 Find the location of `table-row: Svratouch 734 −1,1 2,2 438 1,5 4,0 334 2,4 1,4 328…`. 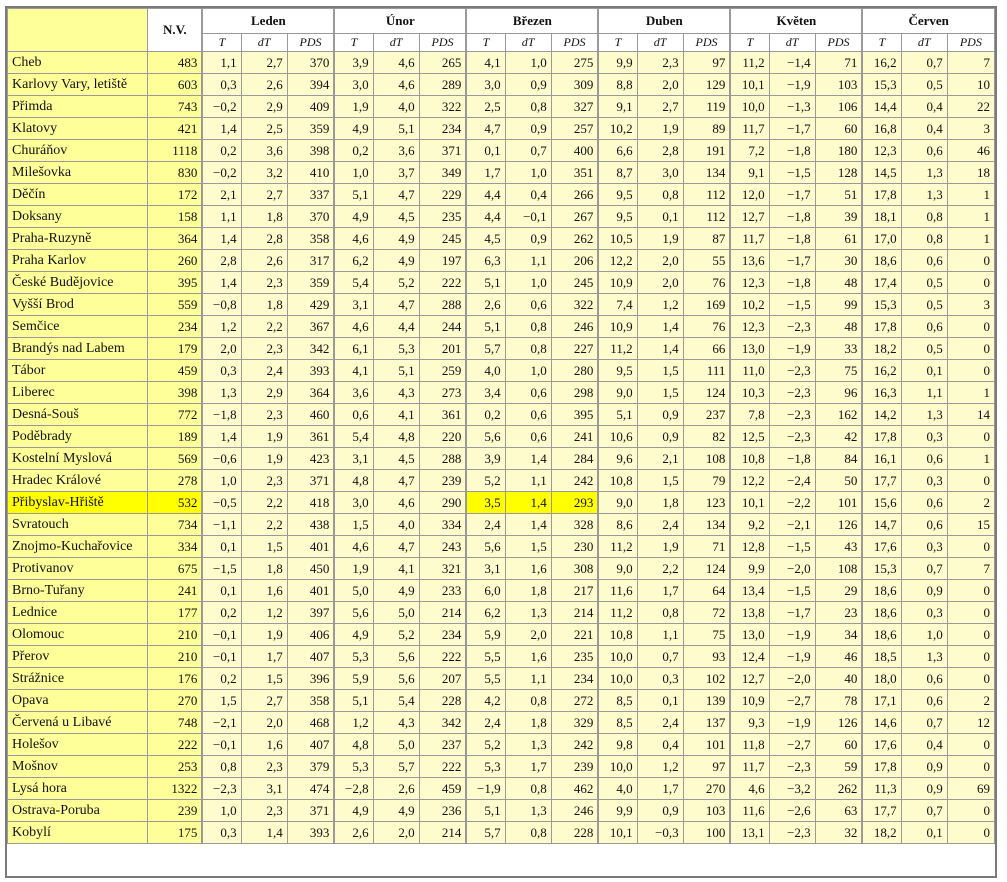

table-row: Svratouch 734 −1,1 2,2 438 1,5 4,0 334 2,4 1,4 328… is located at coordinates (501, 524).